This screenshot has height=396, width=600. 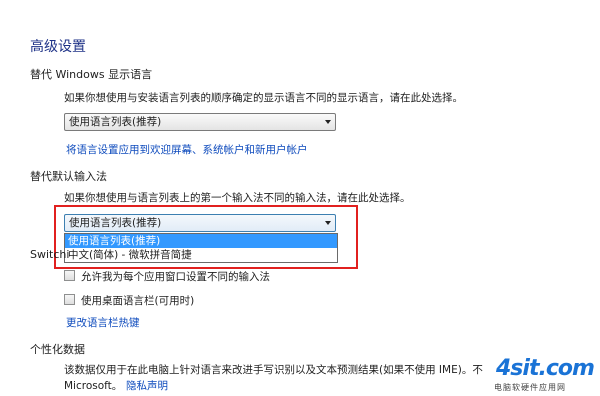 I want to click on switching-heading: Switchi, so click(x=50, y=254).